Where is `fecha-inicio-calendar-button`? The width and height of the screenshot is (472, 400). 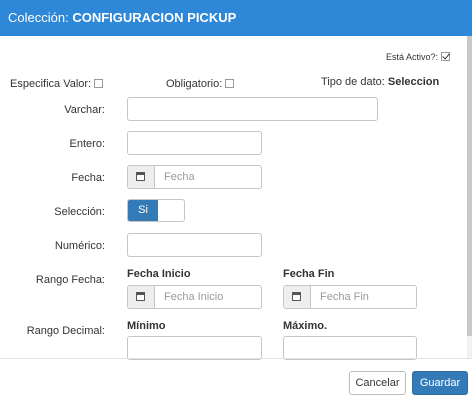
fecha-inicio-calendar-button is located at coordinates (141, 297).